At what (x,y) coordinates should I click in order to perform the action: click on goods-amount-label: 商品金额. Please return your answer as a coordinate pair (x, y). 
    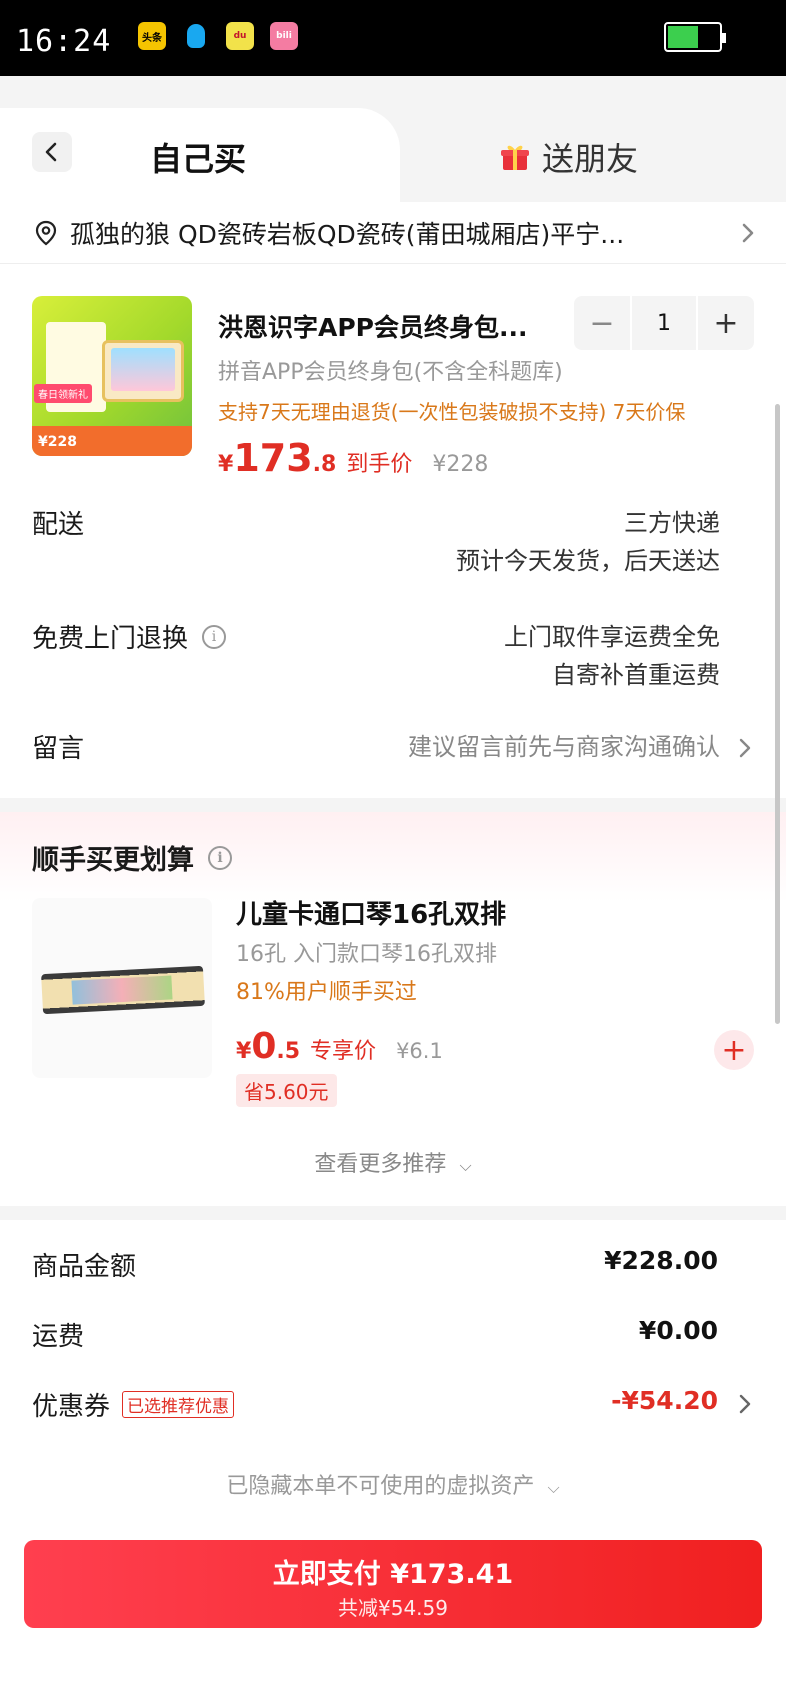
    Looking at the image, I should click on (84, 1267).